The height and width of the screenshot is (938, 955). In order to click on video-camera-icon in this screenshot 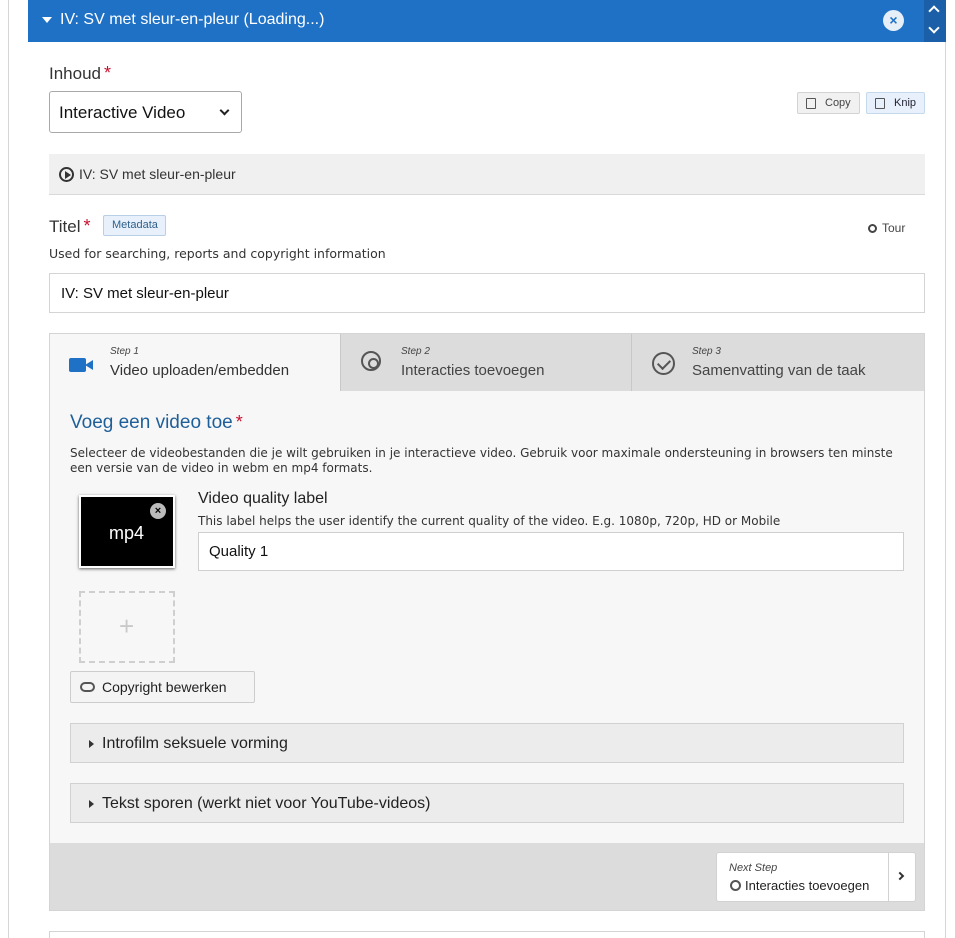, I will do `click(81, 365)`.